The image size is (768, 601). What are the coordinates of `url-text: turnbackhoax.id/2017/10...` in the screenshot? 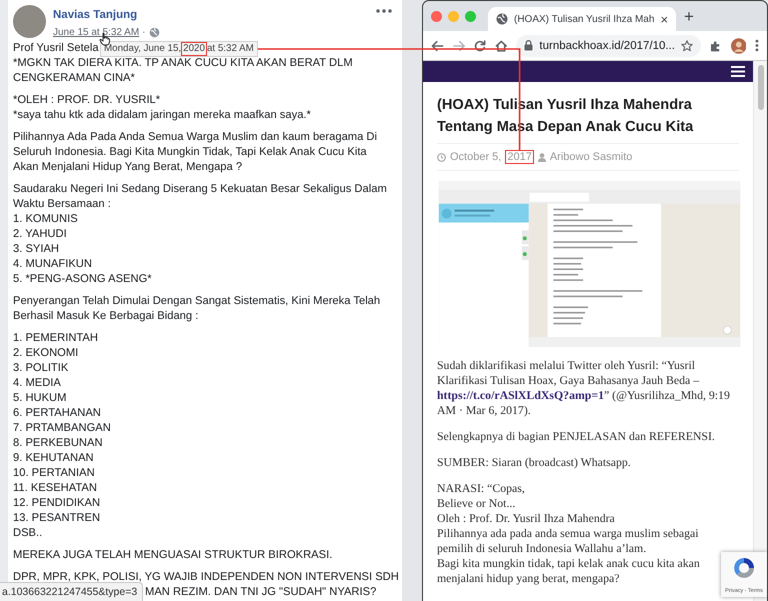 It's located at (607, 46).